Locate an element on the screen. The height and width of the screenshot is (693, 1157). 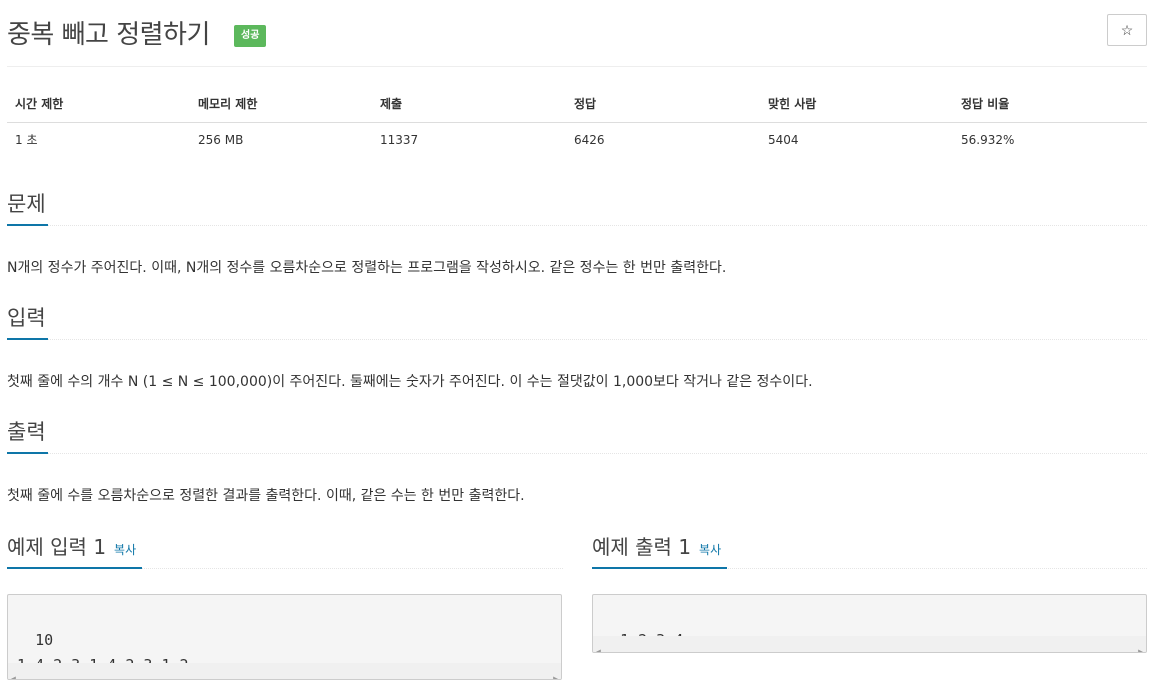
star-button: ☆ is located at coordinates (1127, 30).